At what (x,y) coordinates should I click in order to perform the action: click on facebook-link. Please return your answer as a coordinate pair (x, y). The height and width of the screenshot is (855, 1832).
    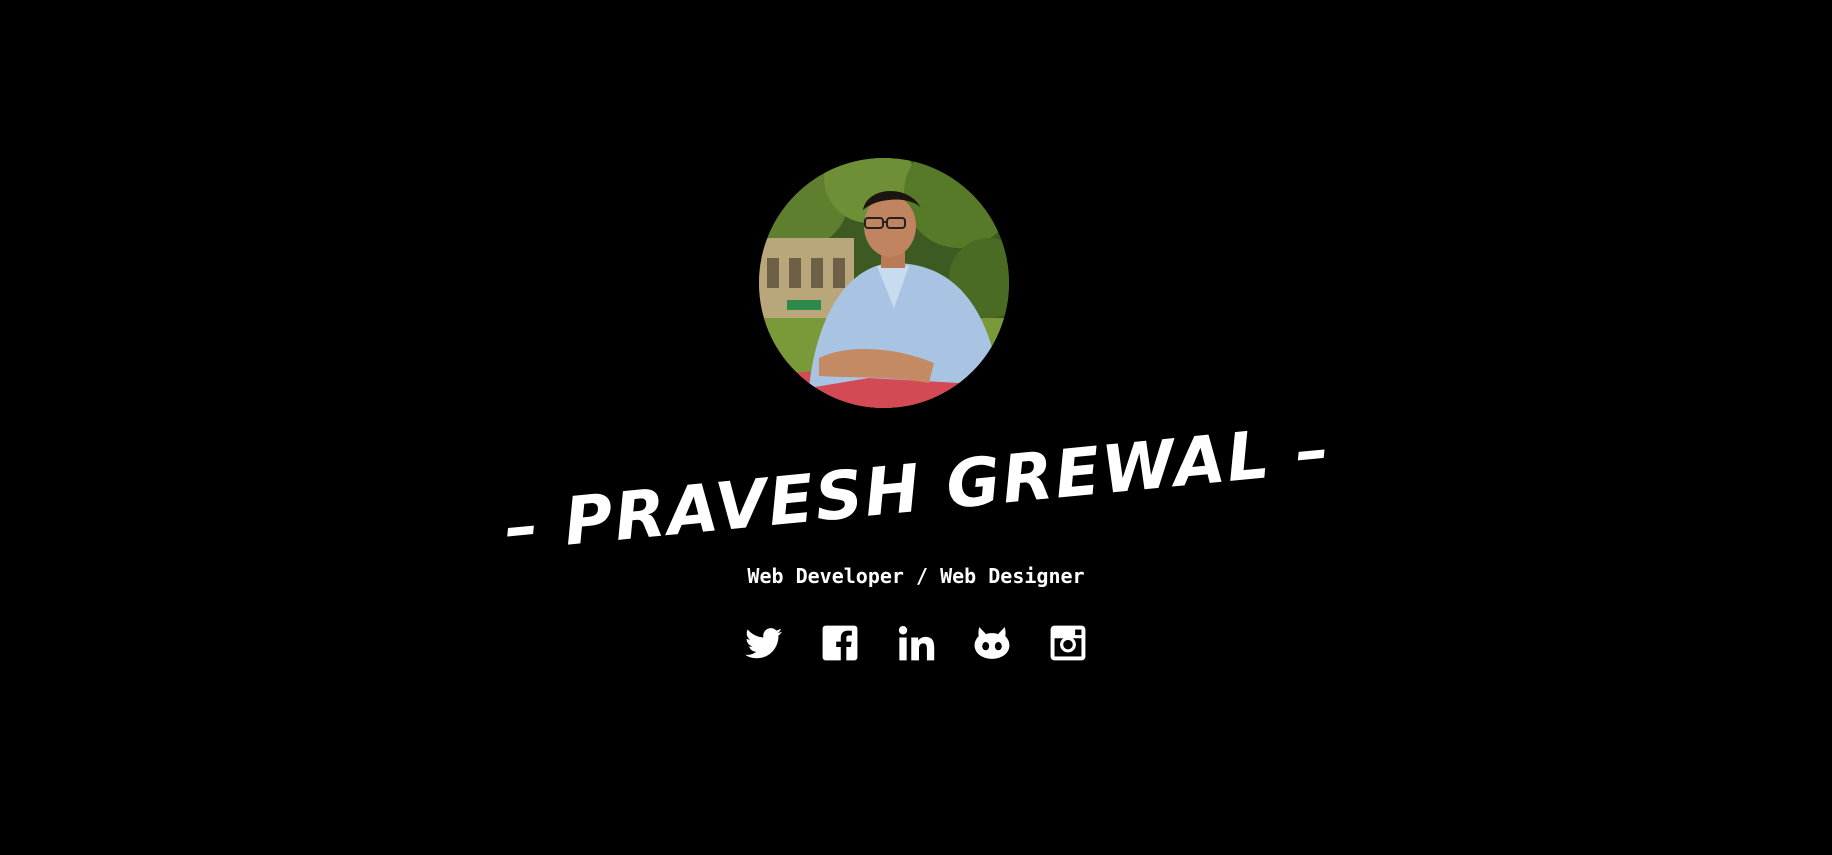
    Looking at the image, I should click on (840, 643).